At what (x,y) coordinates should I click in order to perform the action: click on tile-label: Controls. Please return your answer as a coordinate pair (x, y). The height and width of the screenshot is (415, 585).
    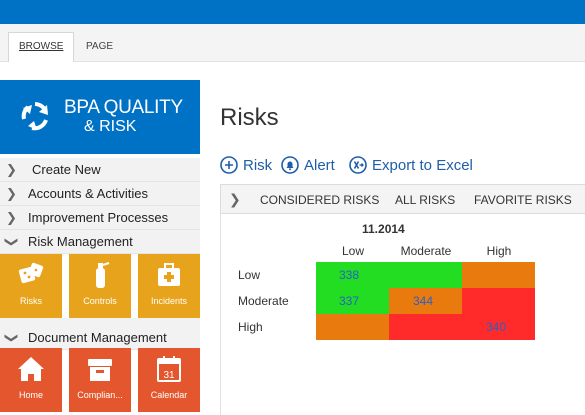
    Looking at the image, I should click on (100, 301).